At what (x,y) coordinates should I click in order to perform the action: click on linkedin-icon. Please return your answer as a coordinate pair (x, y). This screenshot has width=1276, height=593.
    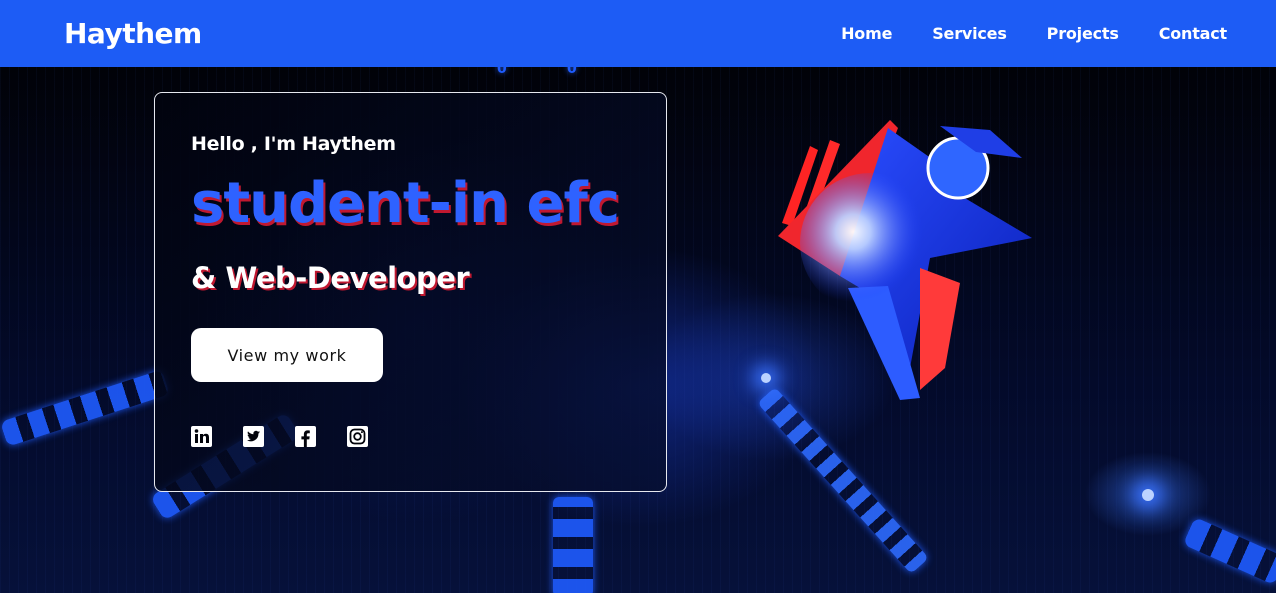
    Looking at the image, I should click on (201, 436).